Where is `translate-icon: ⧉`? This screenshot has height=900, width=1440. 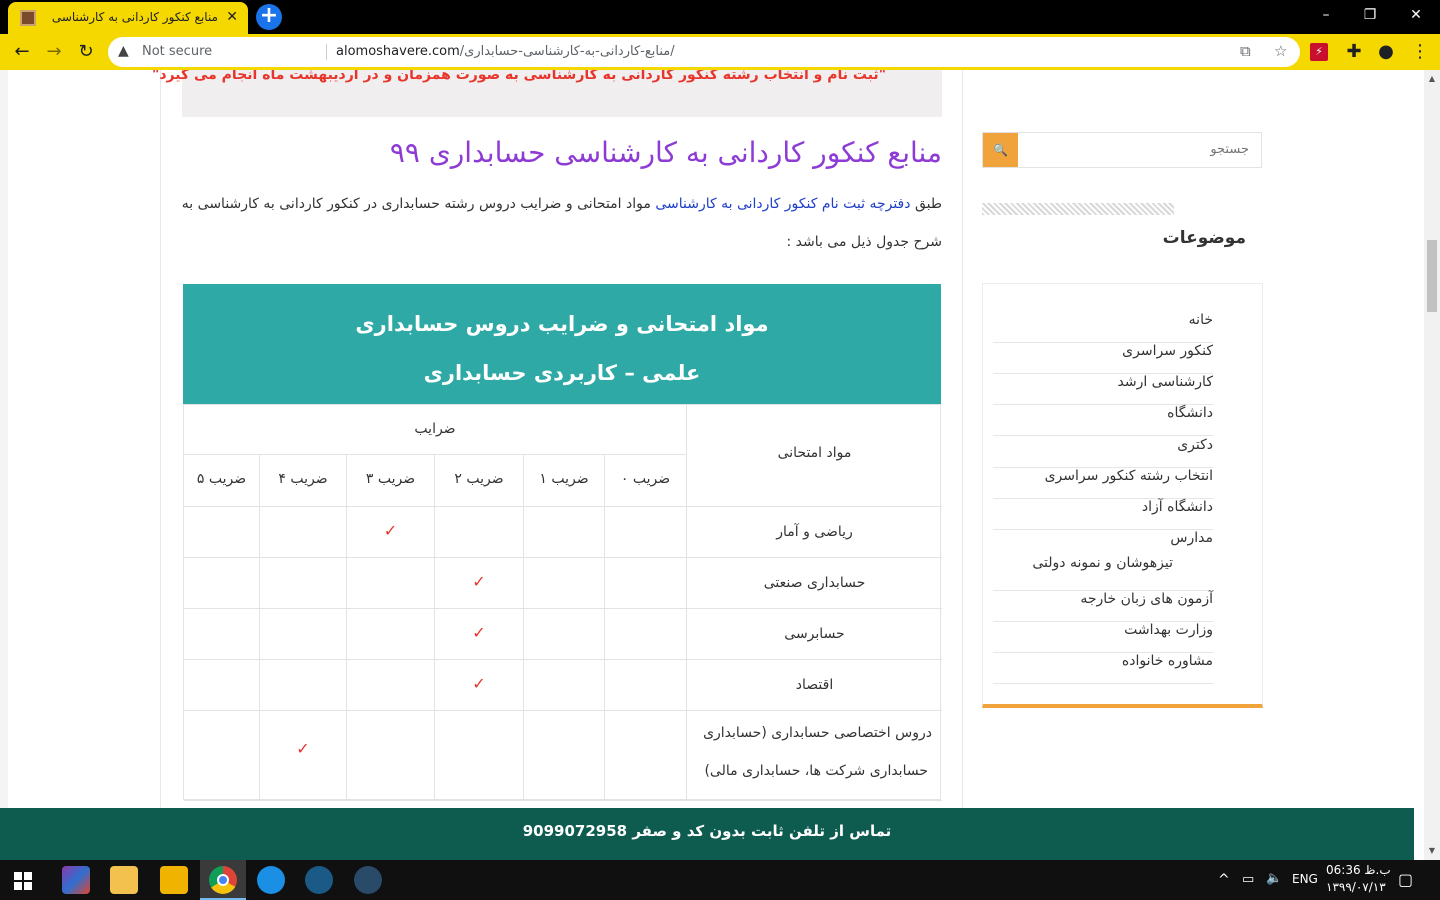 translate-icon: ⧉ is located at coordinates (1245, 51).